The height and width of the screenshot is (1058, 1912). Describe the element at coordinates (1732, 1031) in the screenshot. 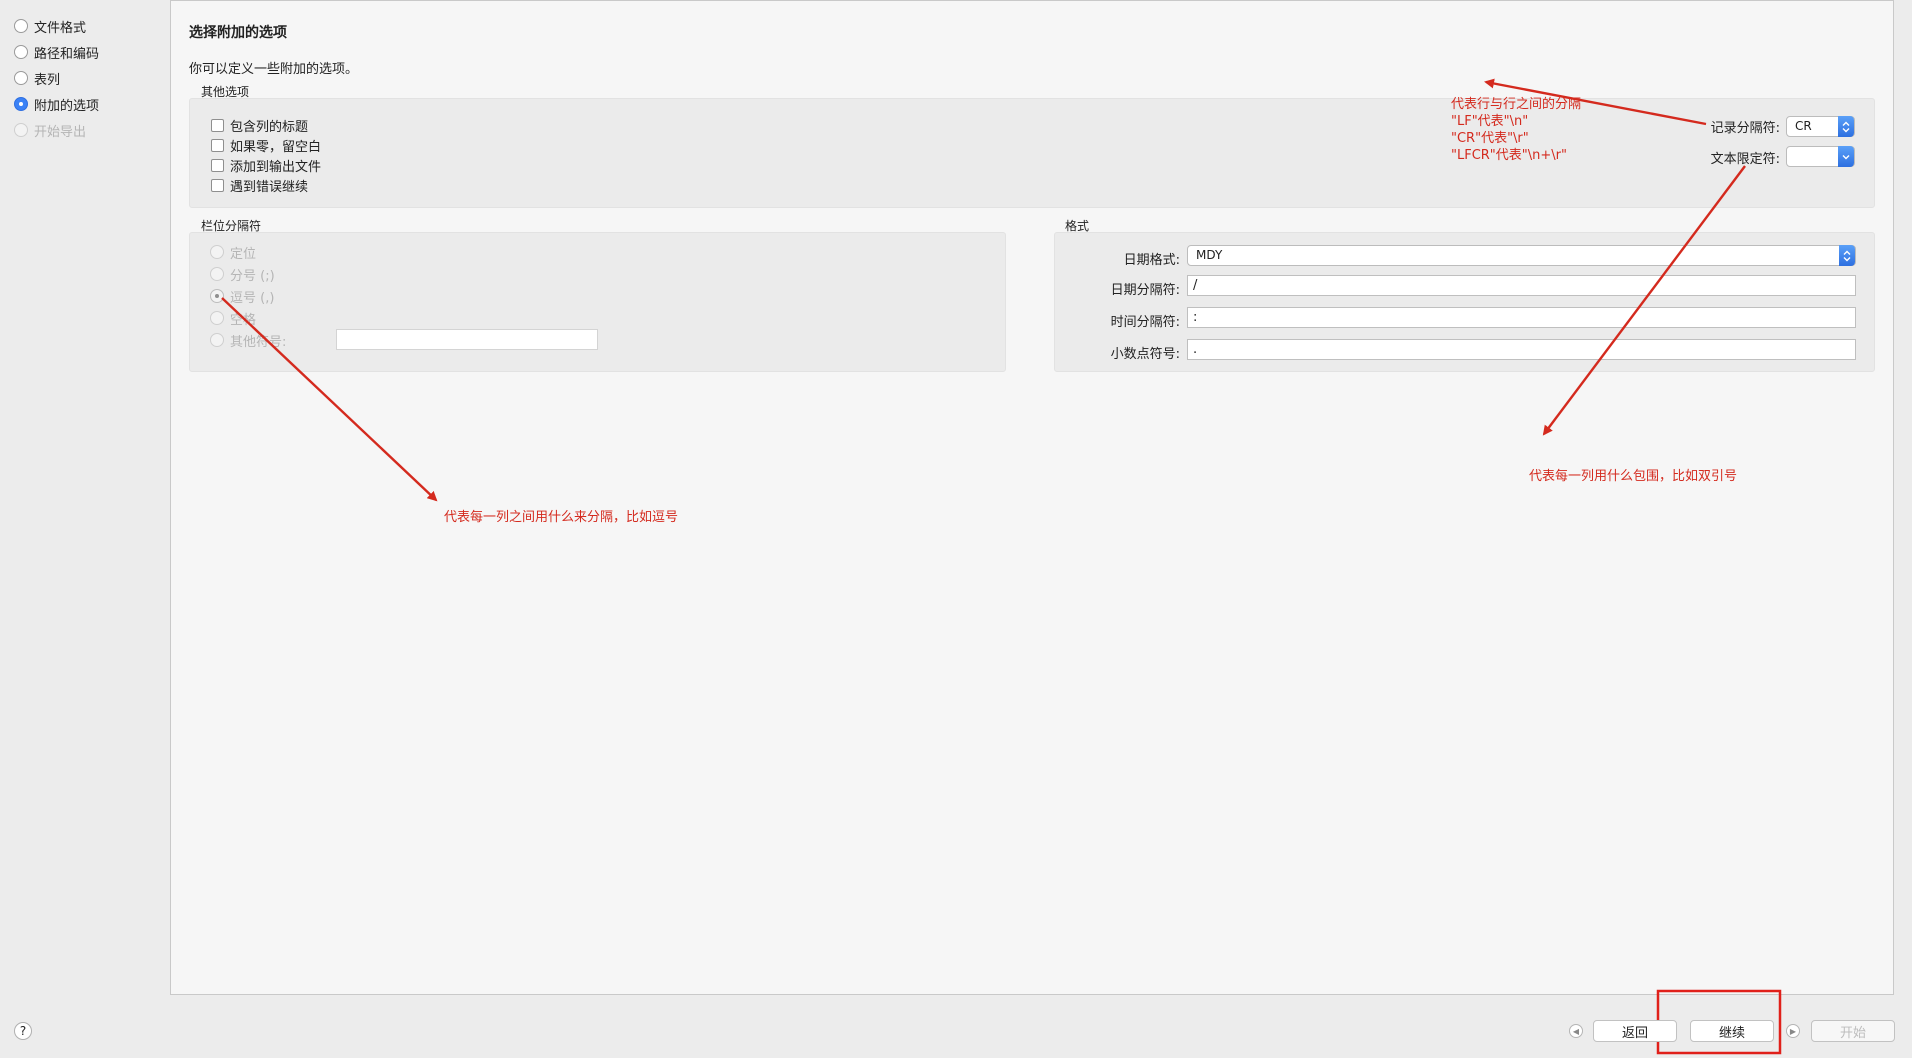

I see `continue-button: 继续` at that location.